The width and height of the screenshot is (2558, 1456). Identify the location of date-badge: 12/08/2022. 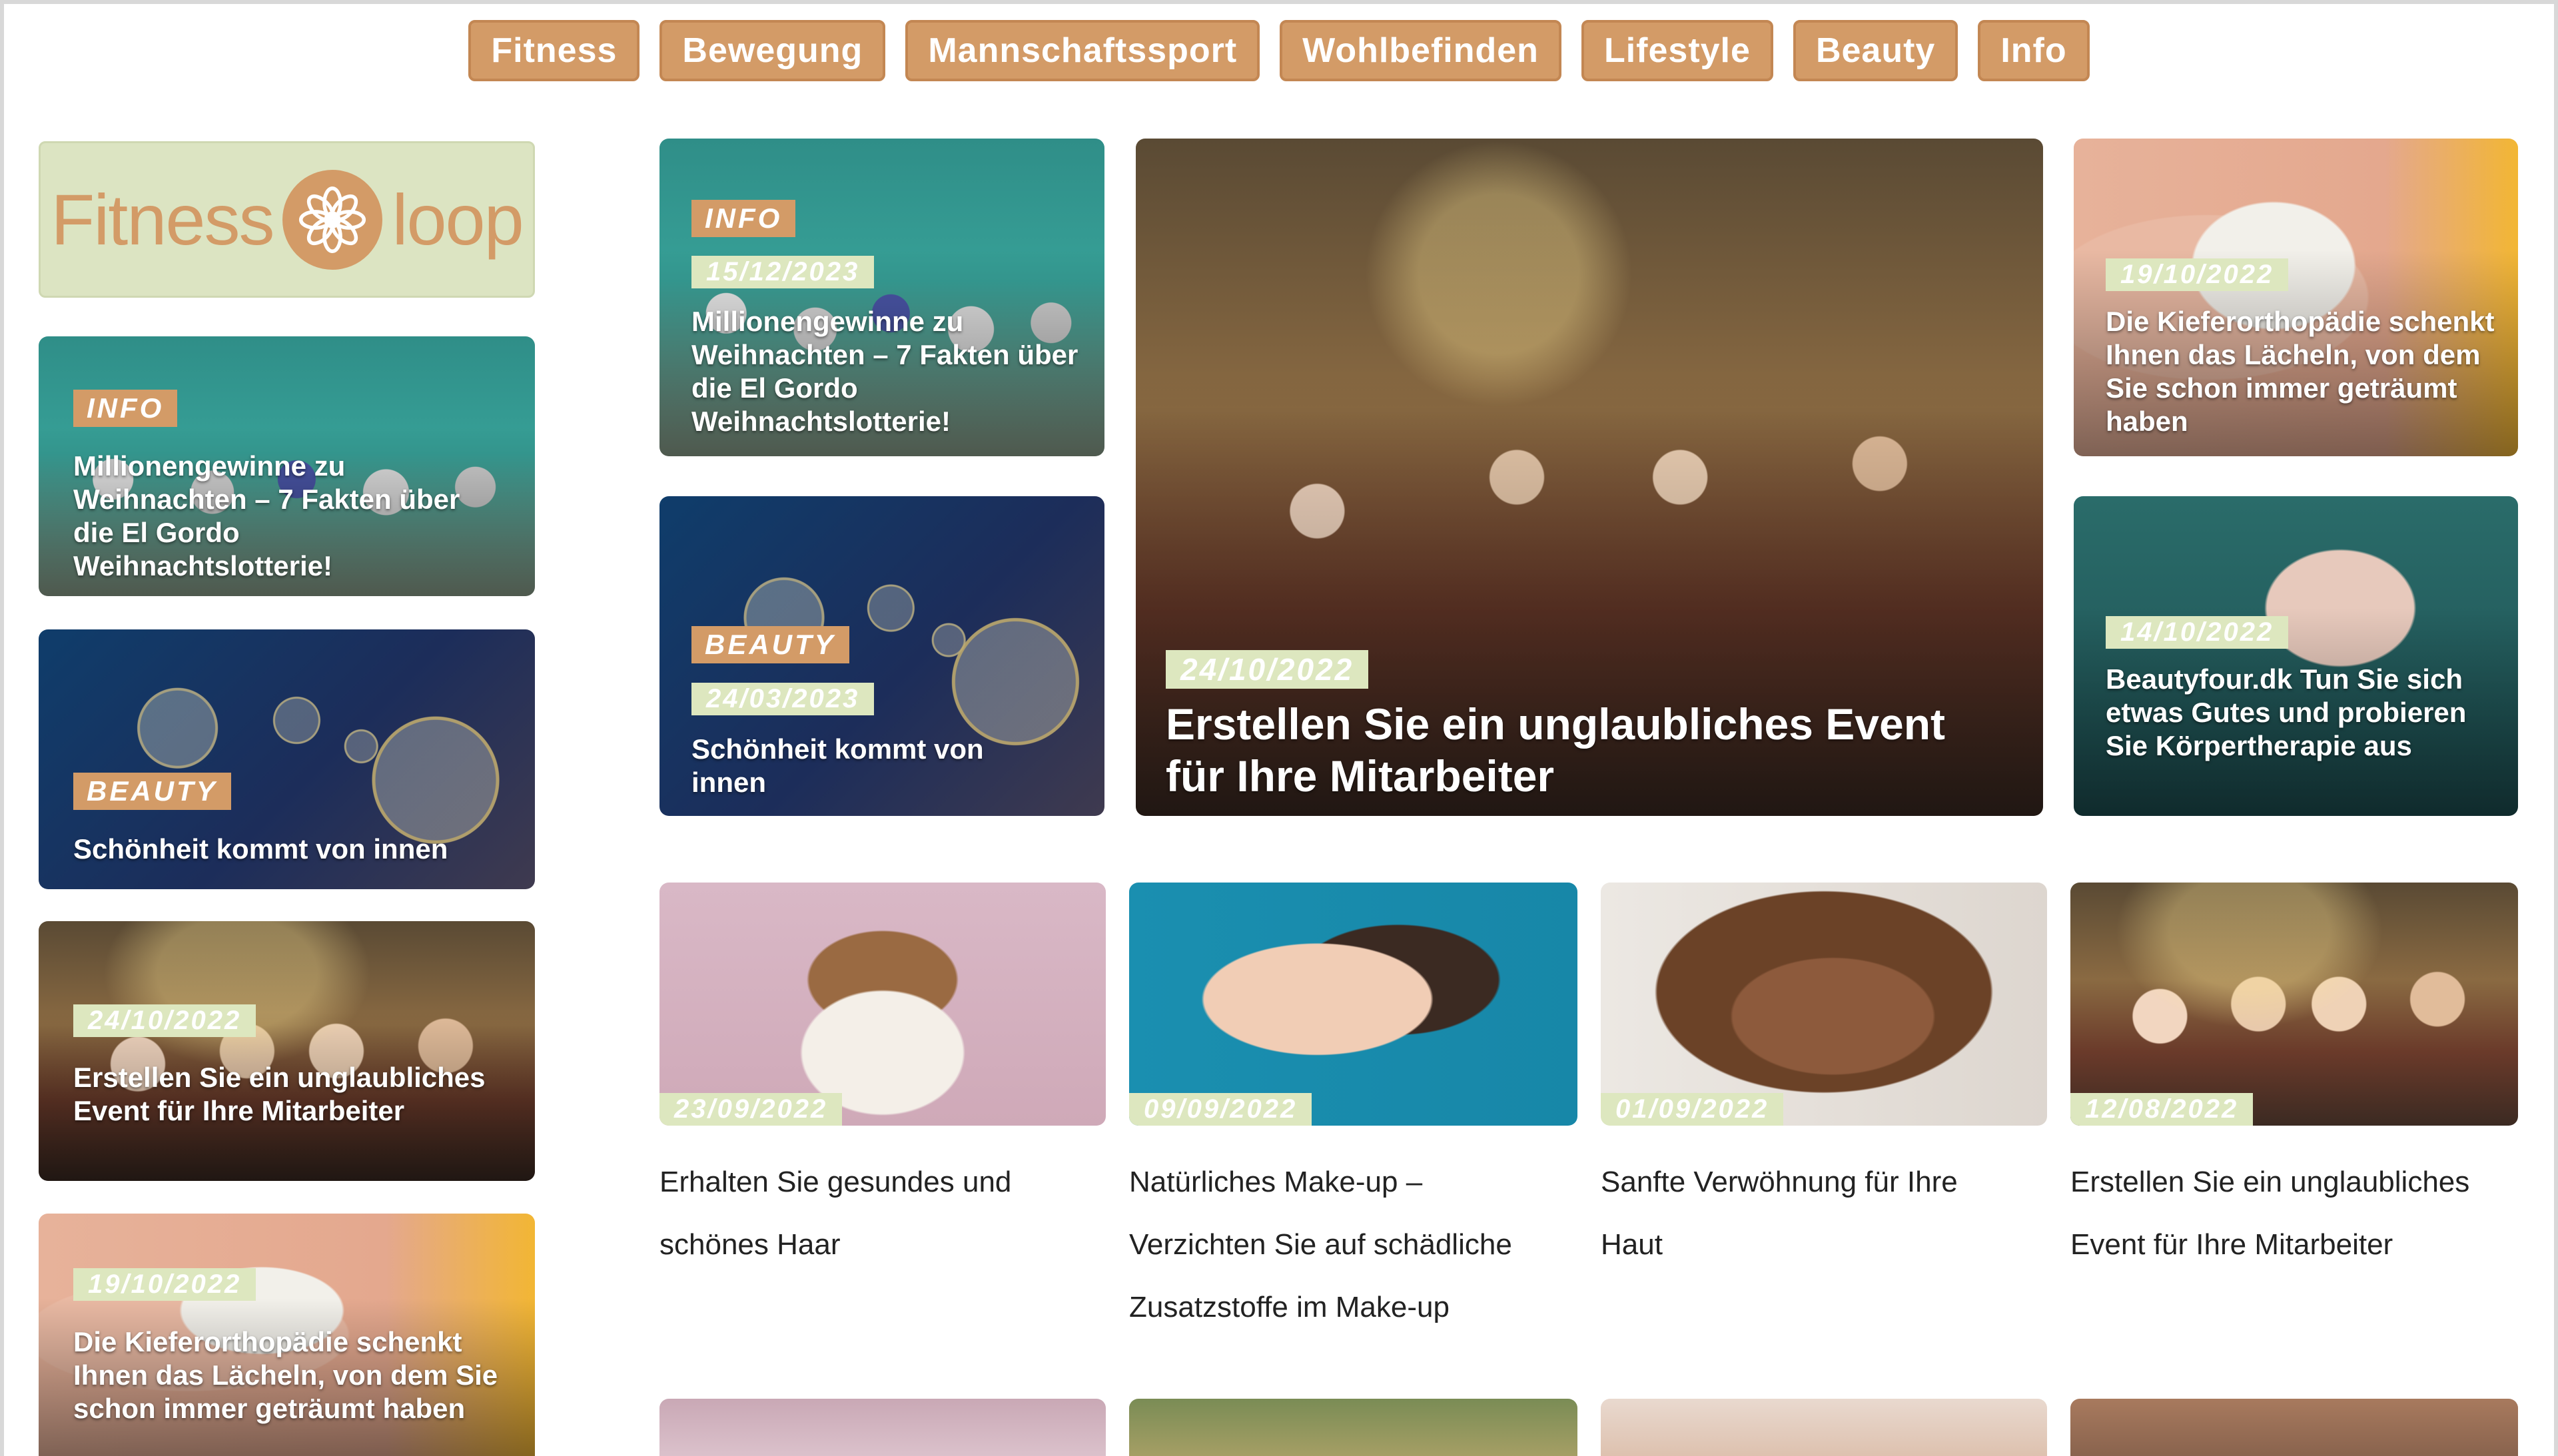
(2162, 1109).